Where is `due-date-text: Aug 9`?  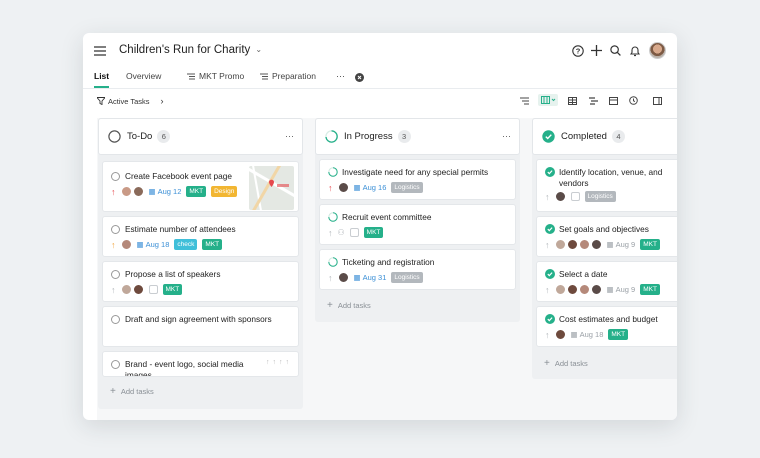
due-date-text: Aug 9 is located at coordinates (625, 244).